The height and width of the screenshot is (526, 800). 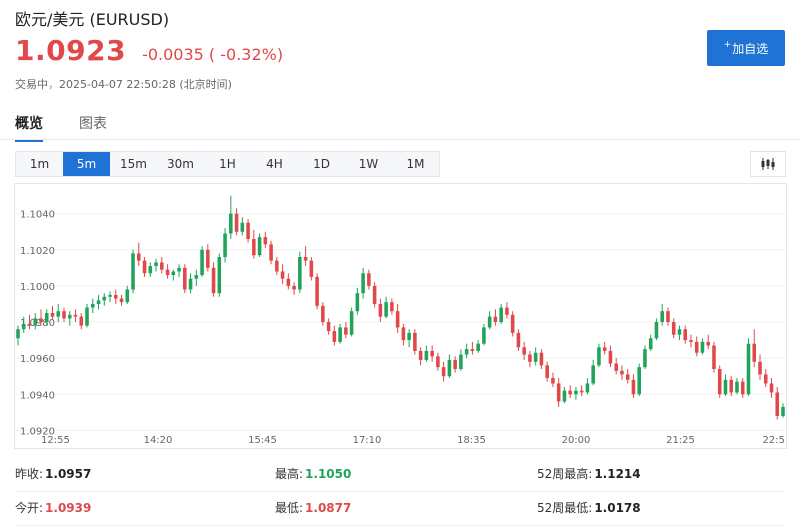 What do you see at coordinates (37, 395) in the screenshot?
I see `y-tick-label: 1.0940` at bounding box center [37, 395].